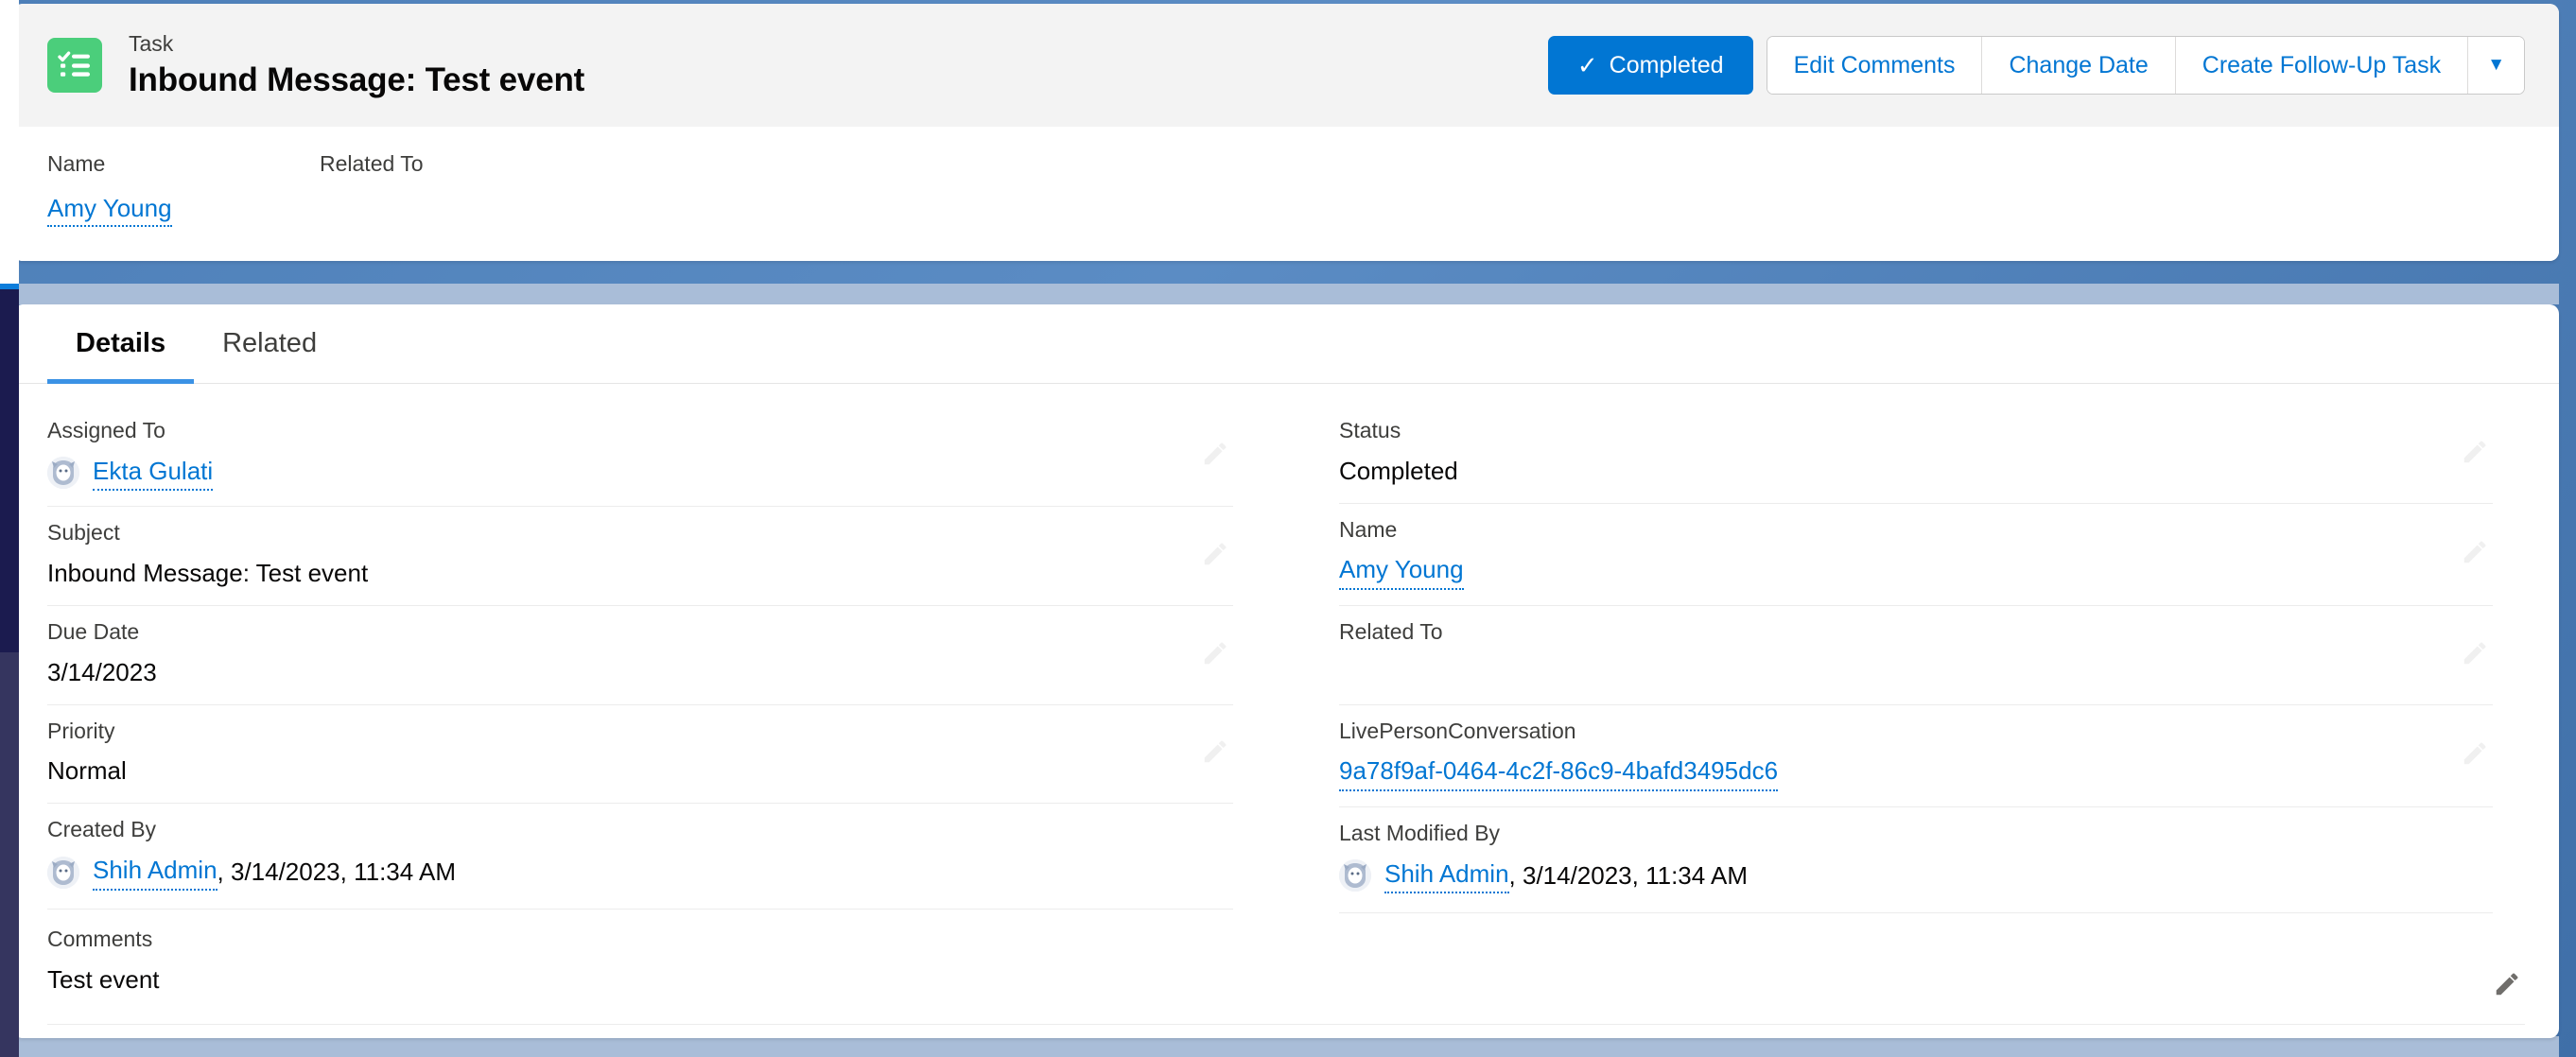 This screenshot has height=1057, width=2576. I want to click on field-name-value: Amy Young, so click(1916, 572).